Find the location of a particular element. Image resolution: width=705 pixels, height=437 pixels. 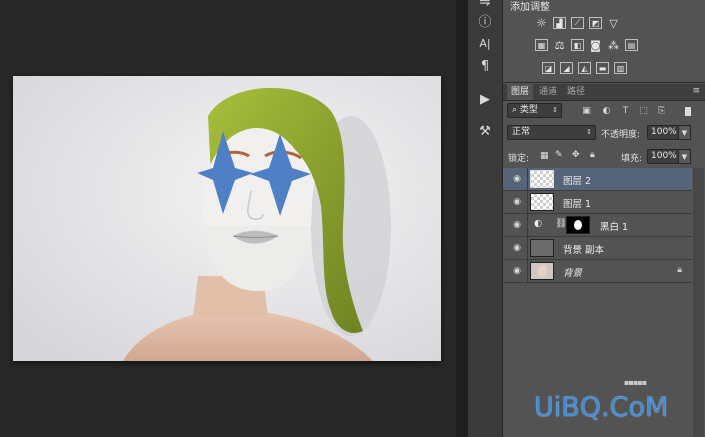

blend-mode-select: 正常 ⇕ is located at coordinates (551, 132).